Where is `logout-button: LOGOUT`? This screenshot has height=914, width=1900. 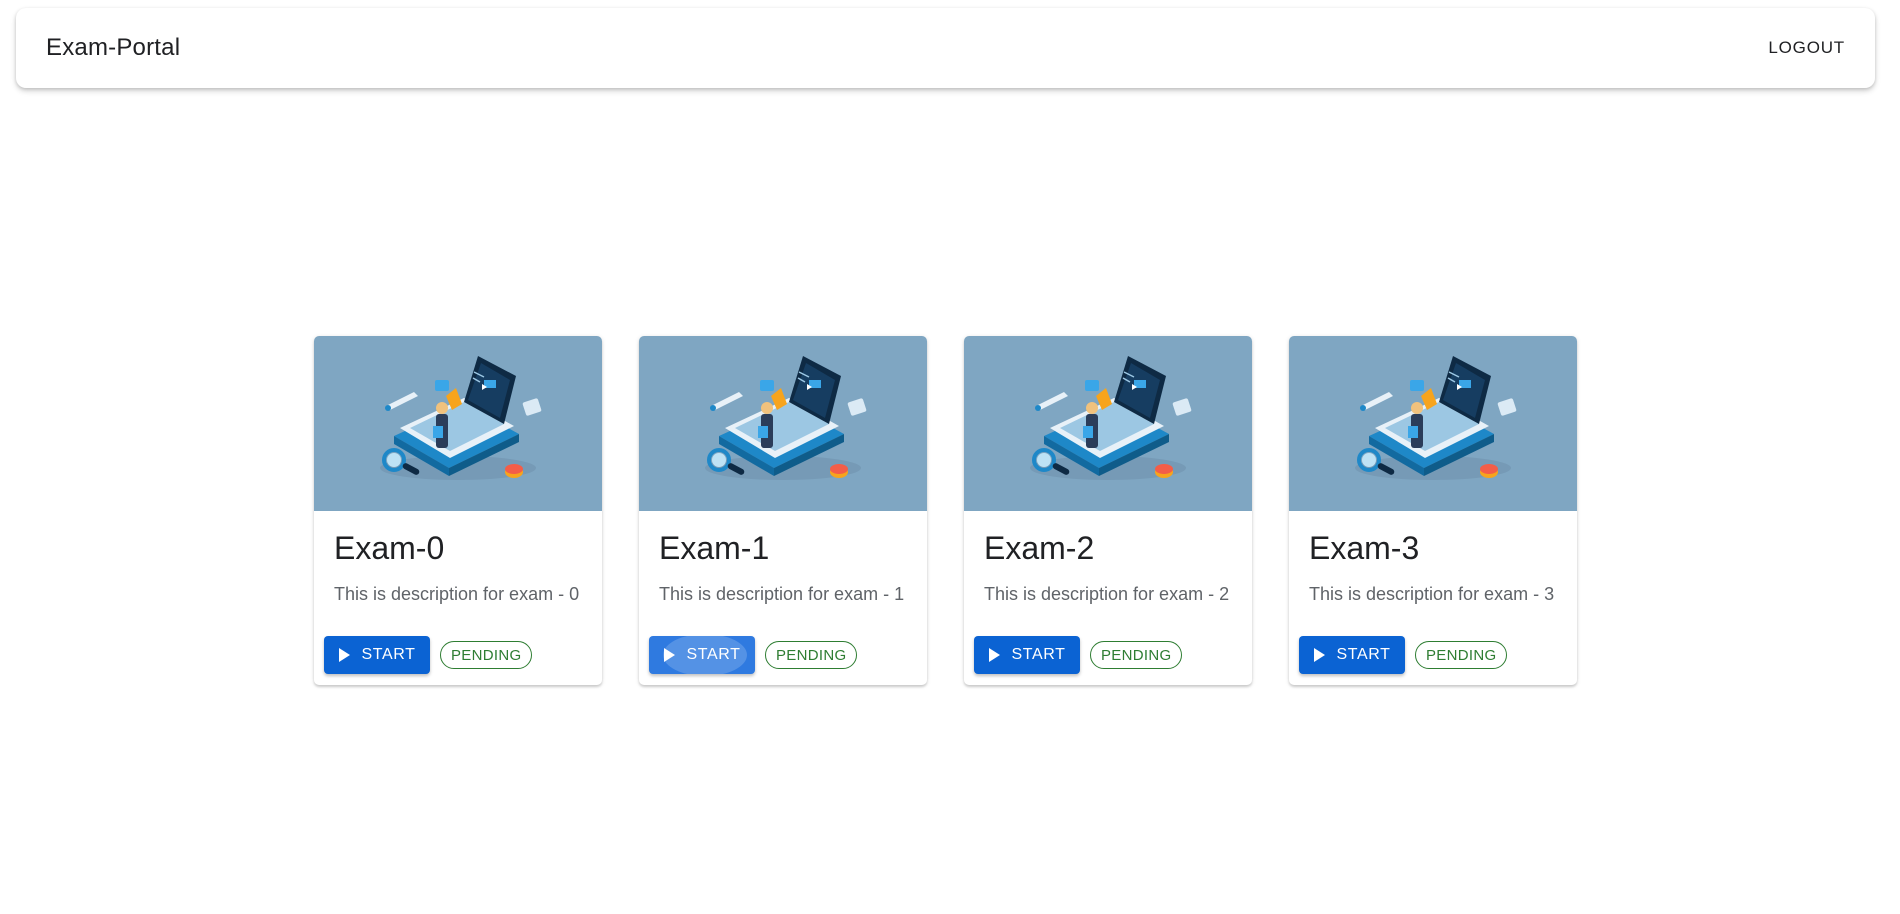
logout-button: LOGOUT is located at coordinates (1806, 48).